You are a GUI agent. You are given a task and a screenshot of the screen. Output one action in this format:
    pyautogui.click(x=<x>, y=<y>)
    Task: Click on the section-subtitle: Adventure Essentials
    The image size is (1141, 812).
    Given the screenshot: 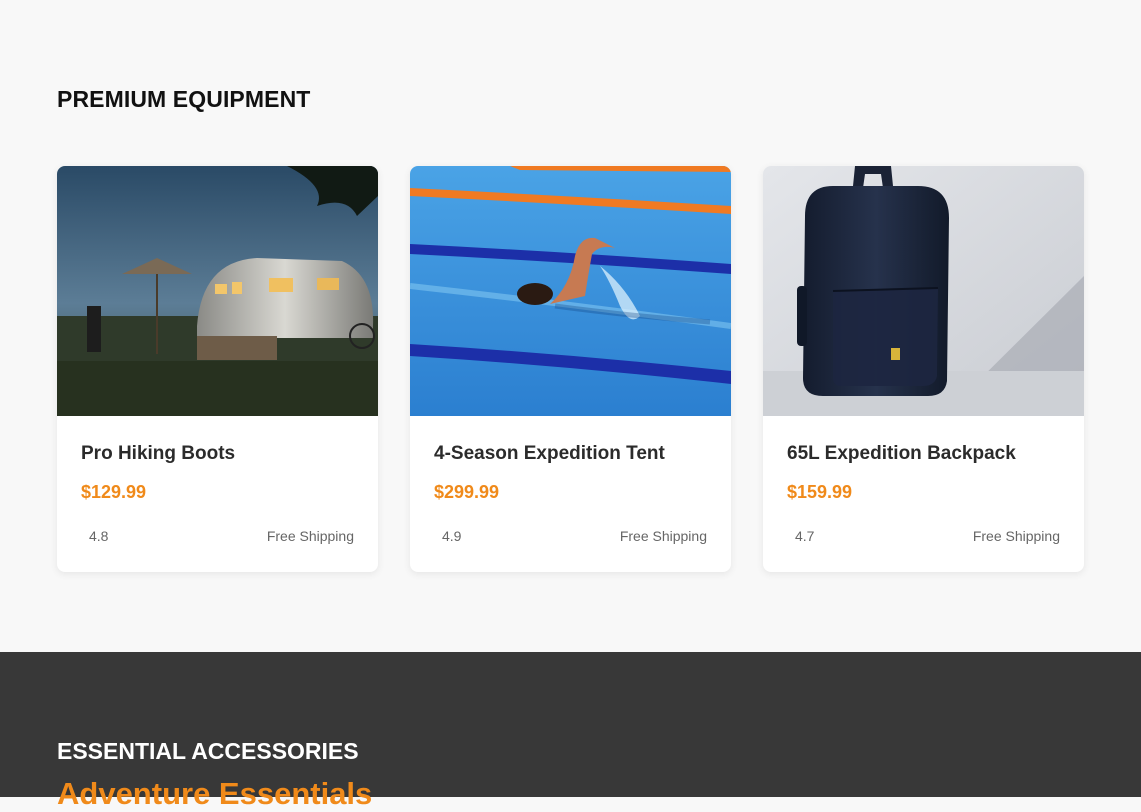 What is the action you would take?
    pyautogui.click(x=215, y=793)
    